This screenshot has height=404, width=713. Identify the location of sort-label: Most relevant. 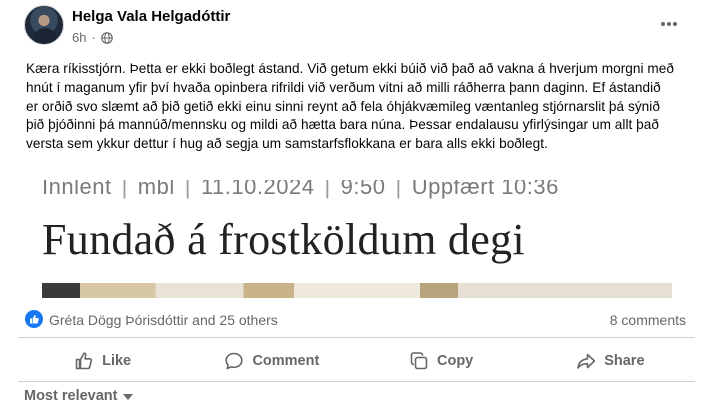
(71, 396).